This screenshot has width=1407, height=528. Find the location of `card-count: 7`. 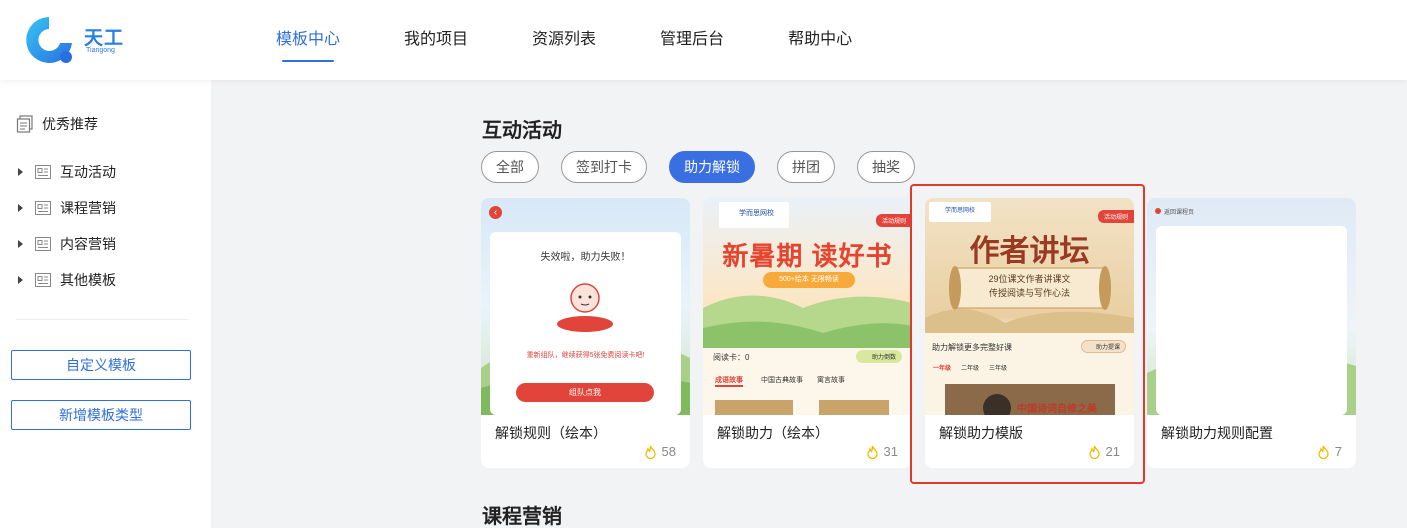

card-count: 7 is located at coordinates (1338, 451).